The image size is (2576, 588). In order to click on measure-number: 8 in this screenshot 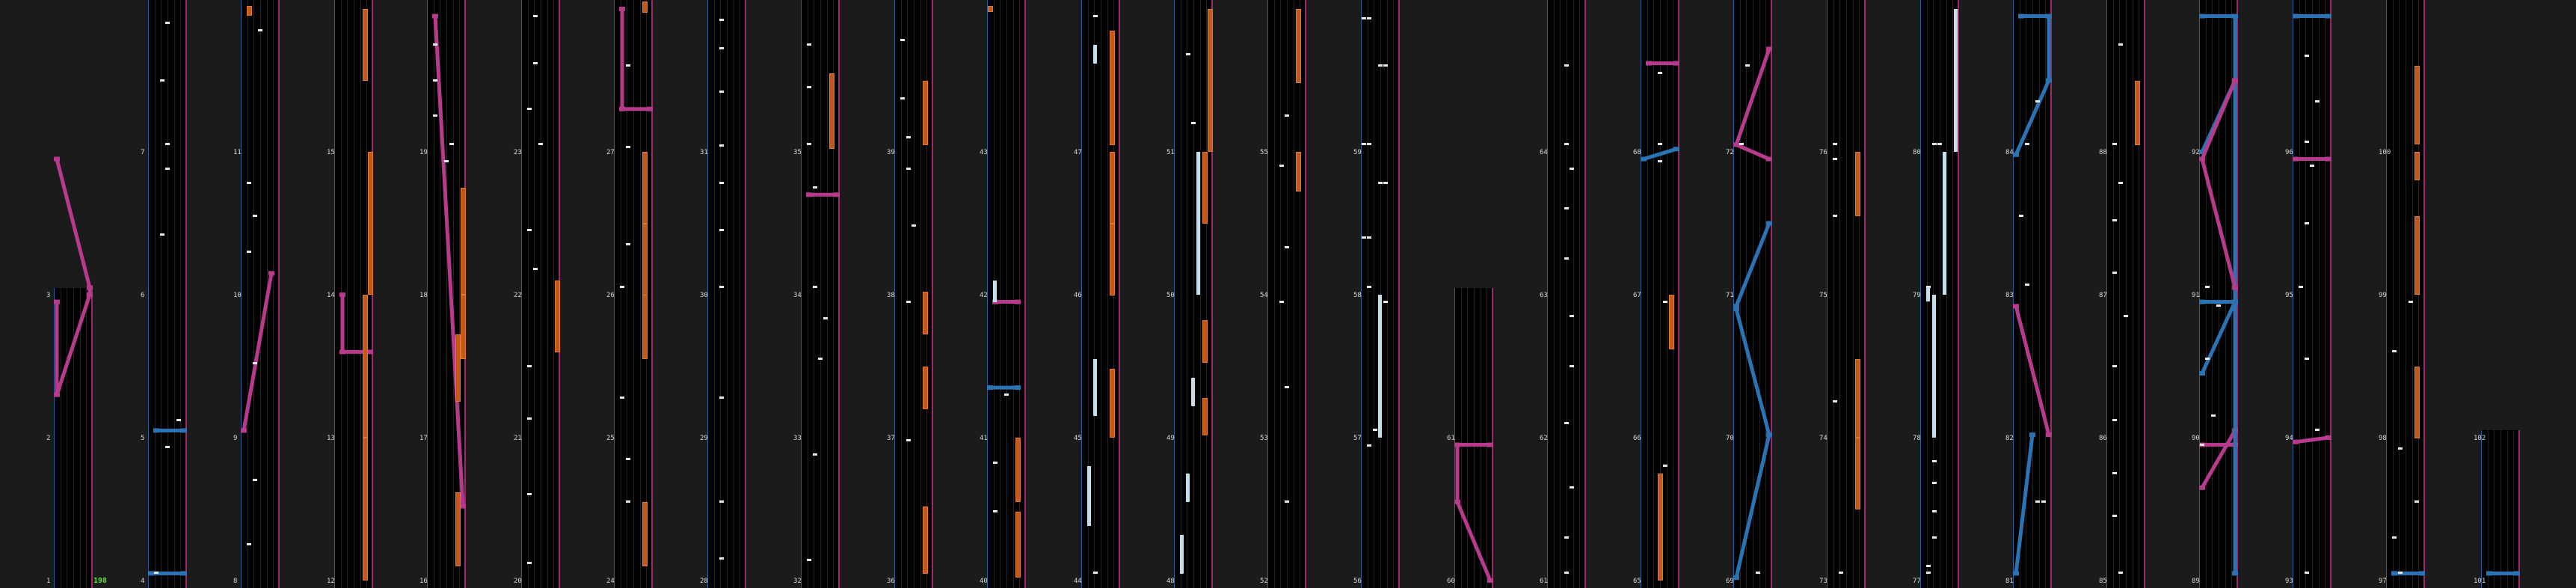, I will do `click(235, 581)`.